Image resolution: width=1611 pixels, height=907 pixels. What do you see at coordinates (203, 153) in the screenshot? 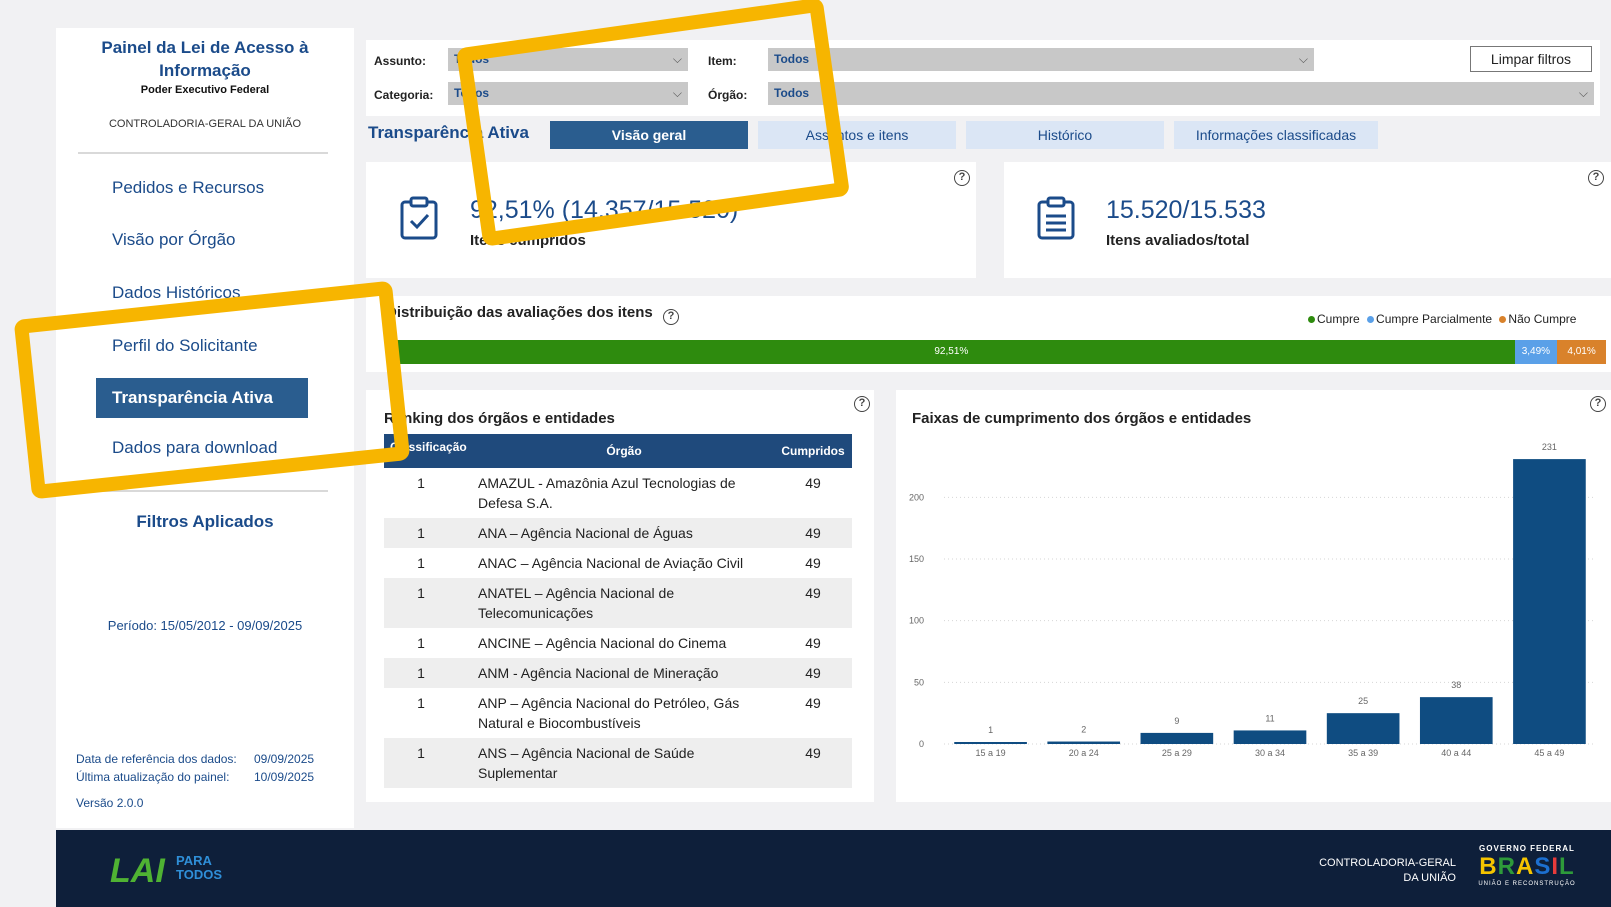
I see `divider` at bounding box center [203, 153].